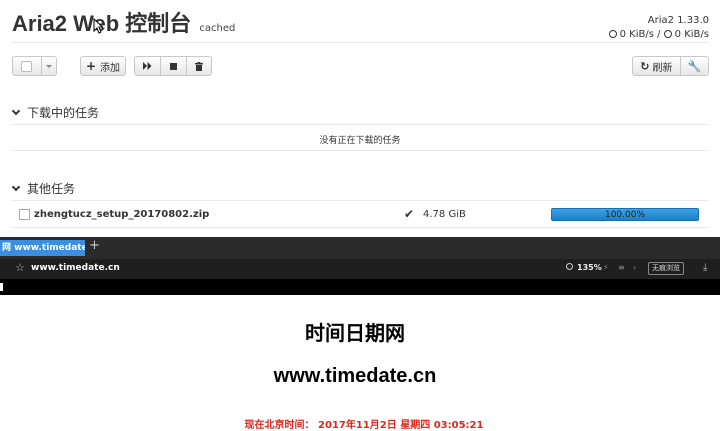 This screenshot has width=720, height=431. Describe the element at coordinates (217, 28) in the screenshot. I see `cached-badge: cached` at that location.